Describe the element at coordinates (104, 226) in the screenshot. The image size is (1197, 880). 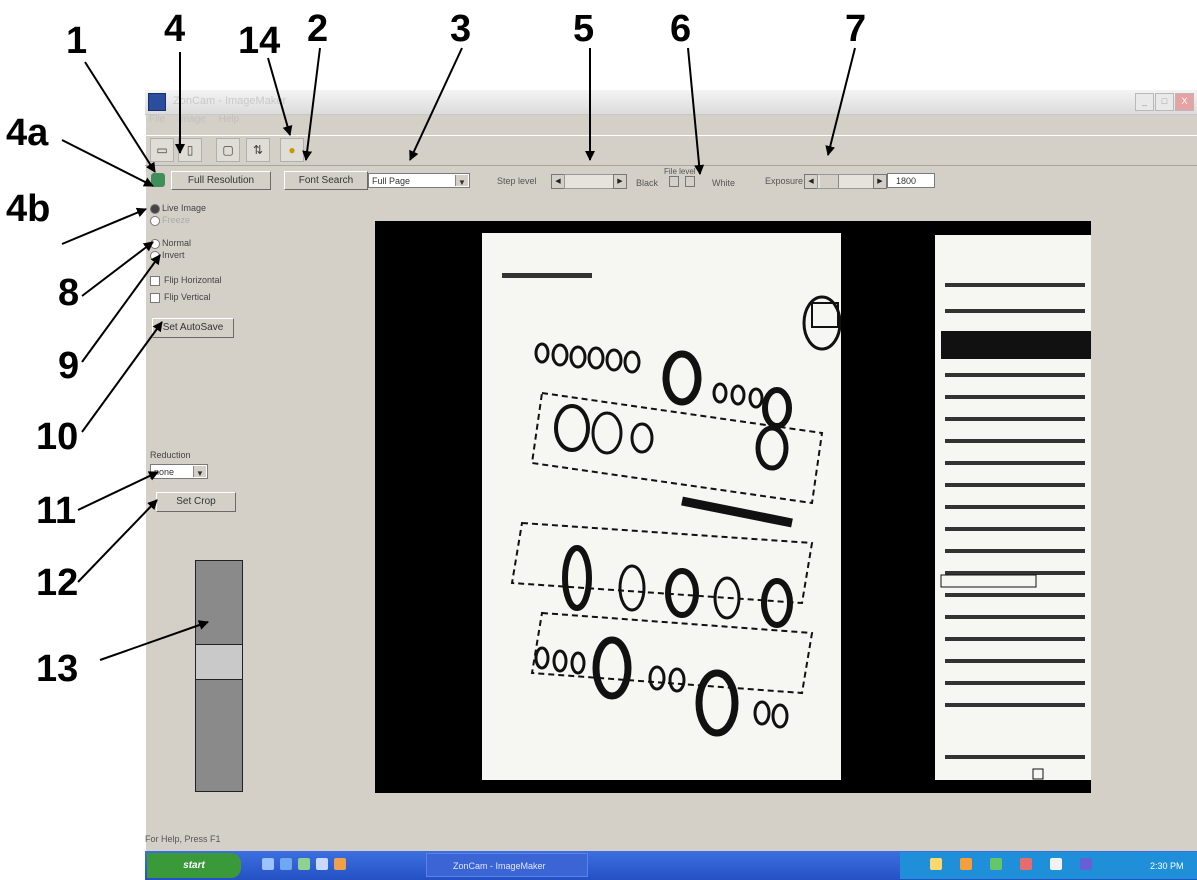
I see `callout-arrow-4b` at that location.